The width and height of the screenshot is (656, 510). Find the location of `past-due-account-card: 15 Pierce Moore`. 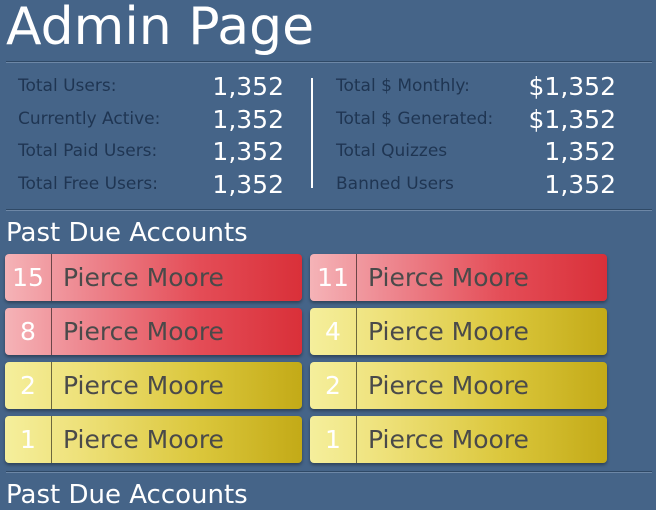

past-due-account-card: 15 Pierce Moore is located at coordinates (153, 277).